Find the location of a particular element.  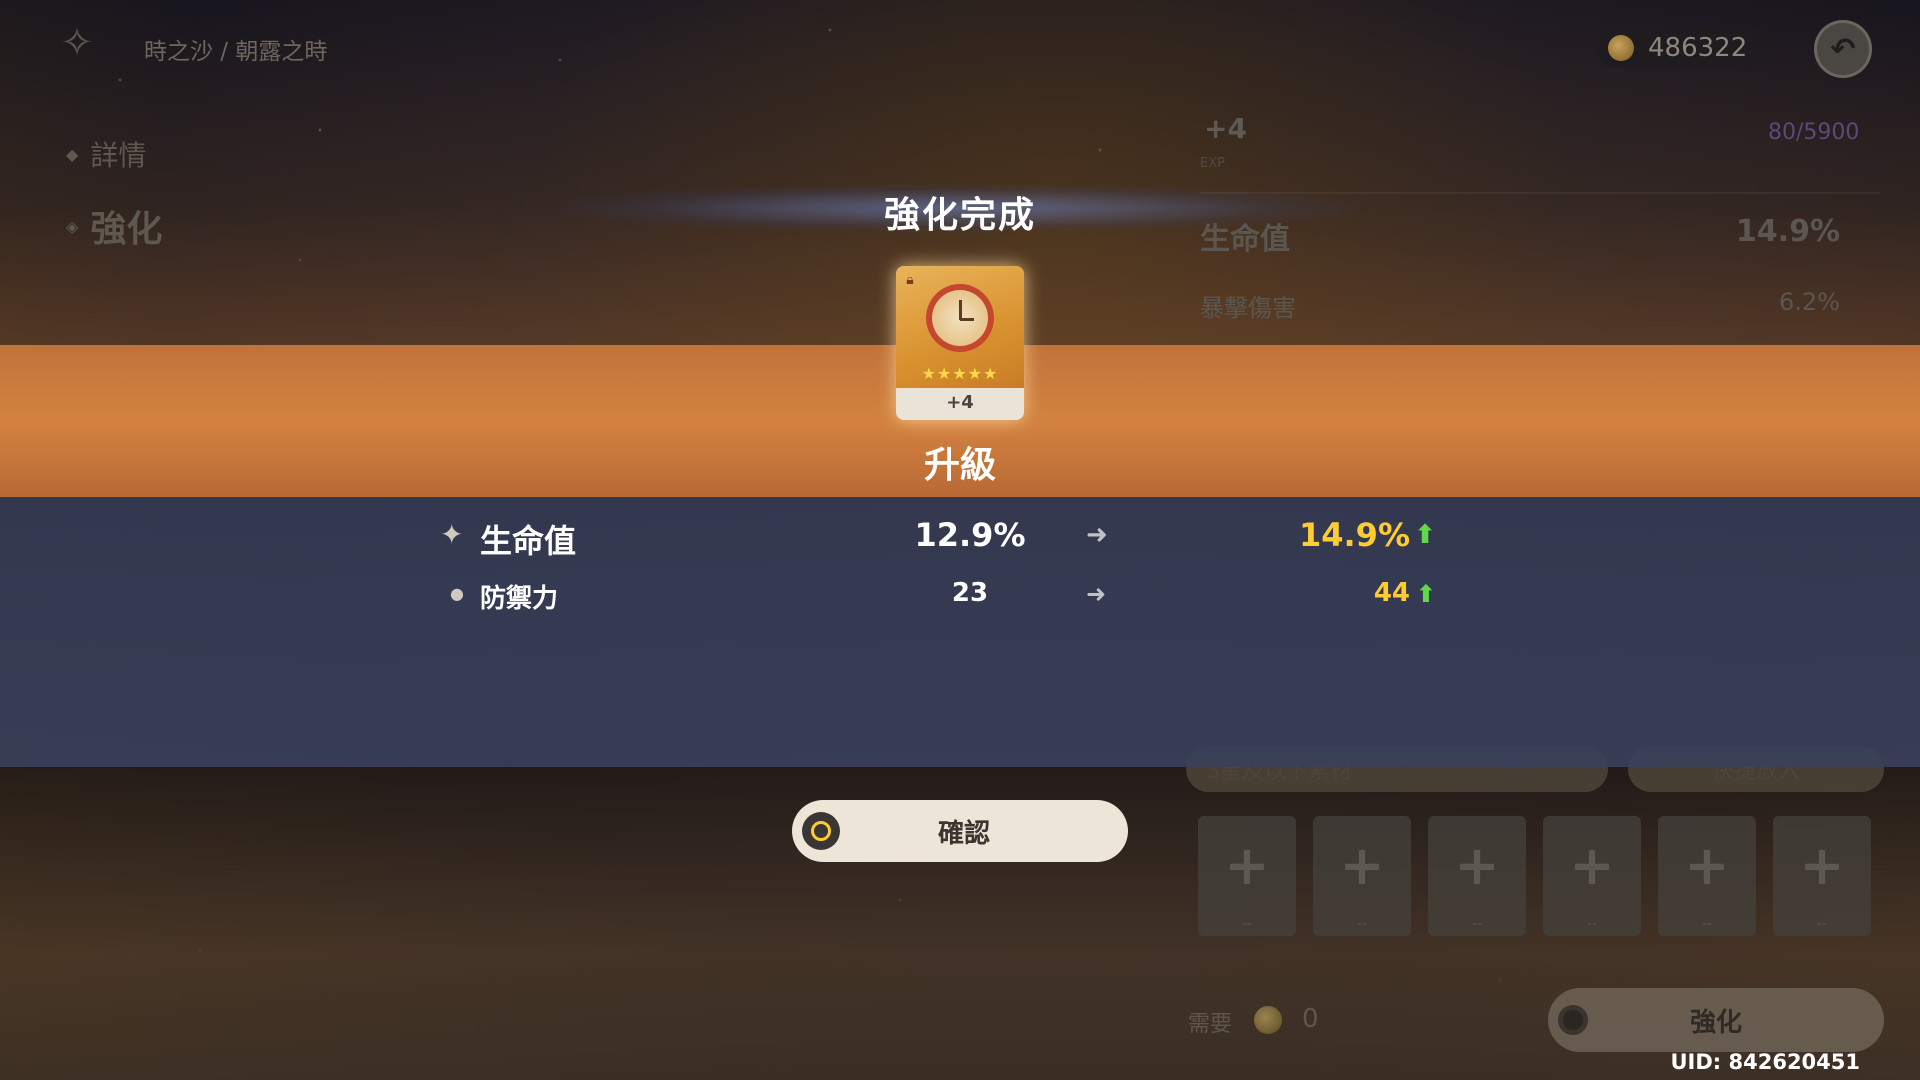

cost-value: 0 is located at coordinates (1310, 1019).